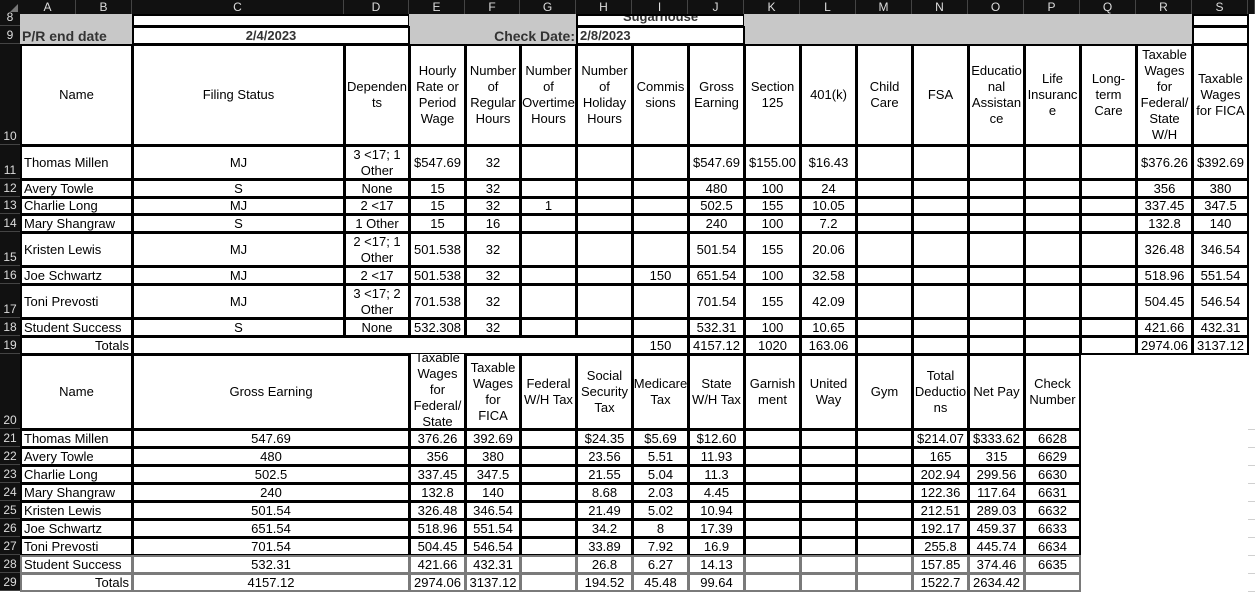 This screenshot has width=1255, height=593. Describe the element at coordinates (1052, 564) in the screenshot. I see `table2-cell-check: 6635` at that location.